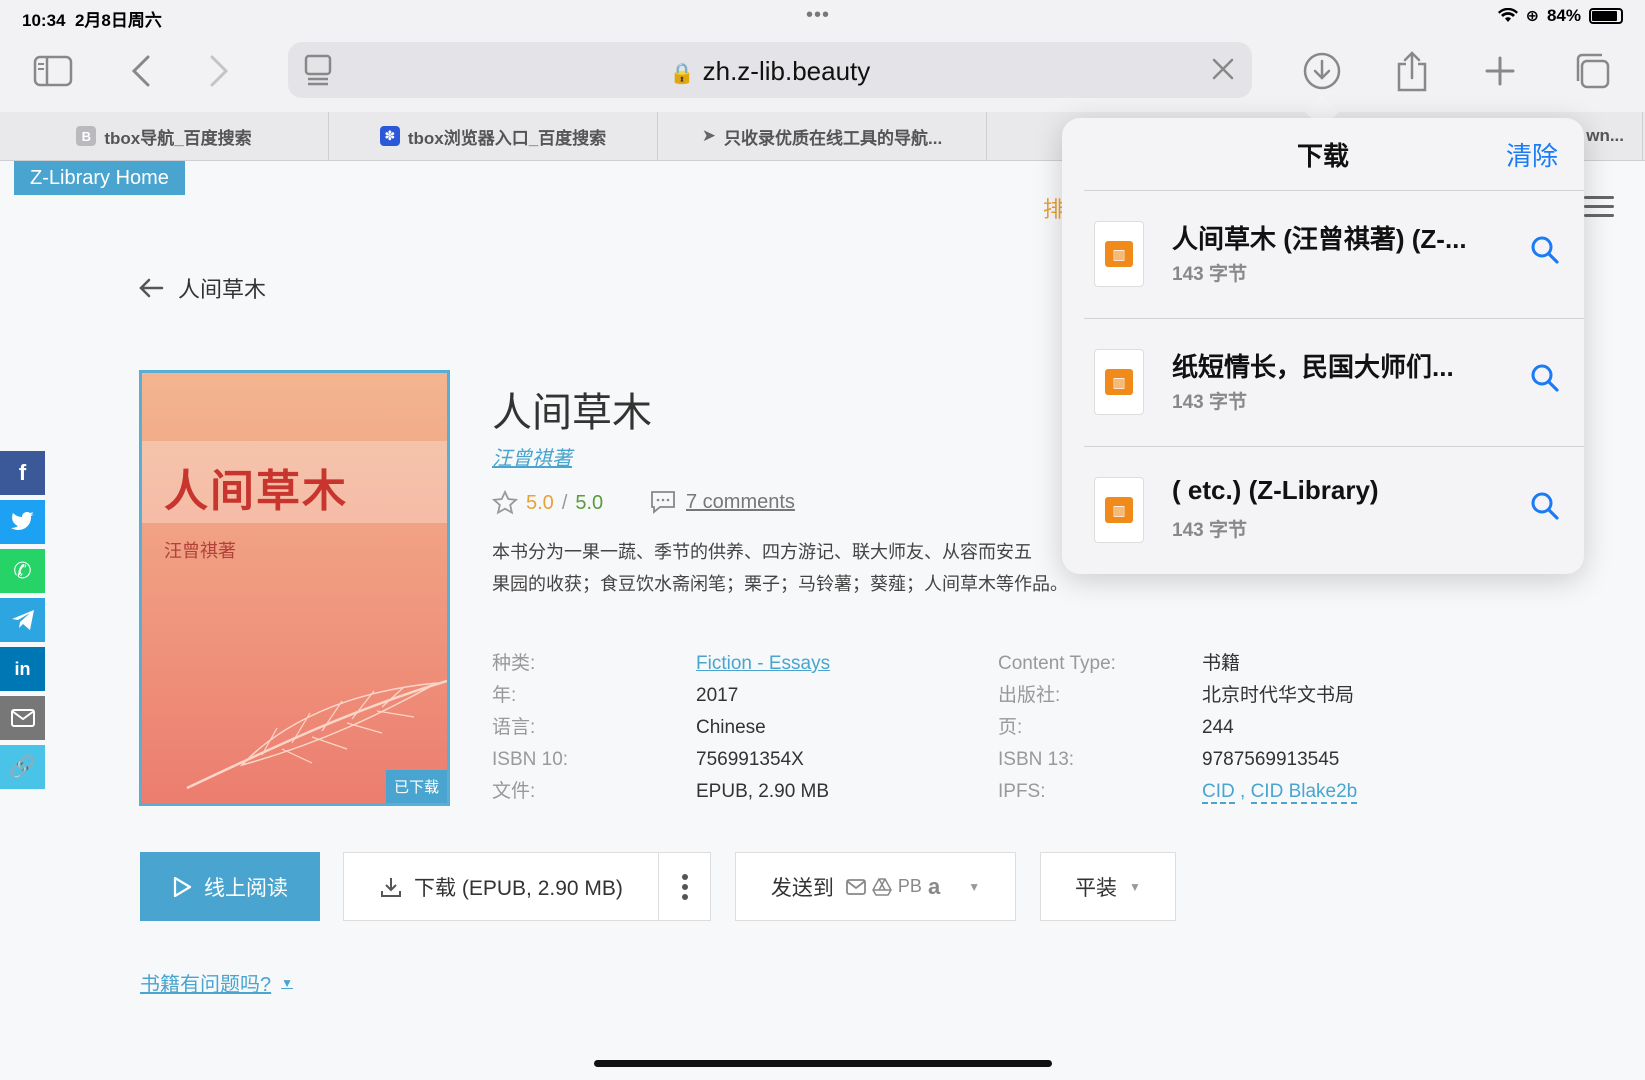 The width and height of the screenshot is (1645, 1080). I want to click on book-title: 人间草木, so click(572, 413).